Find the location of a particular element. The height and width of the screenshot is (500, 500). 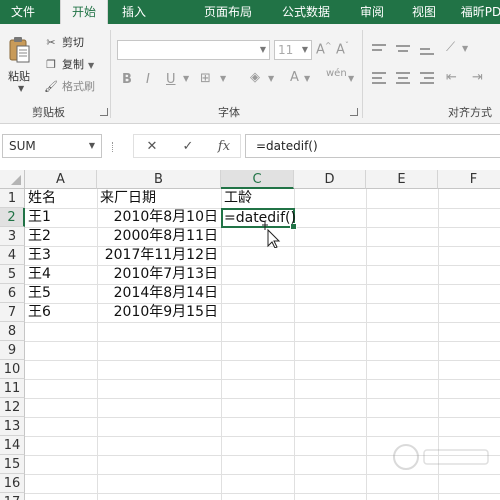

tab-home: 开始 is located at coordinates (84, 12).